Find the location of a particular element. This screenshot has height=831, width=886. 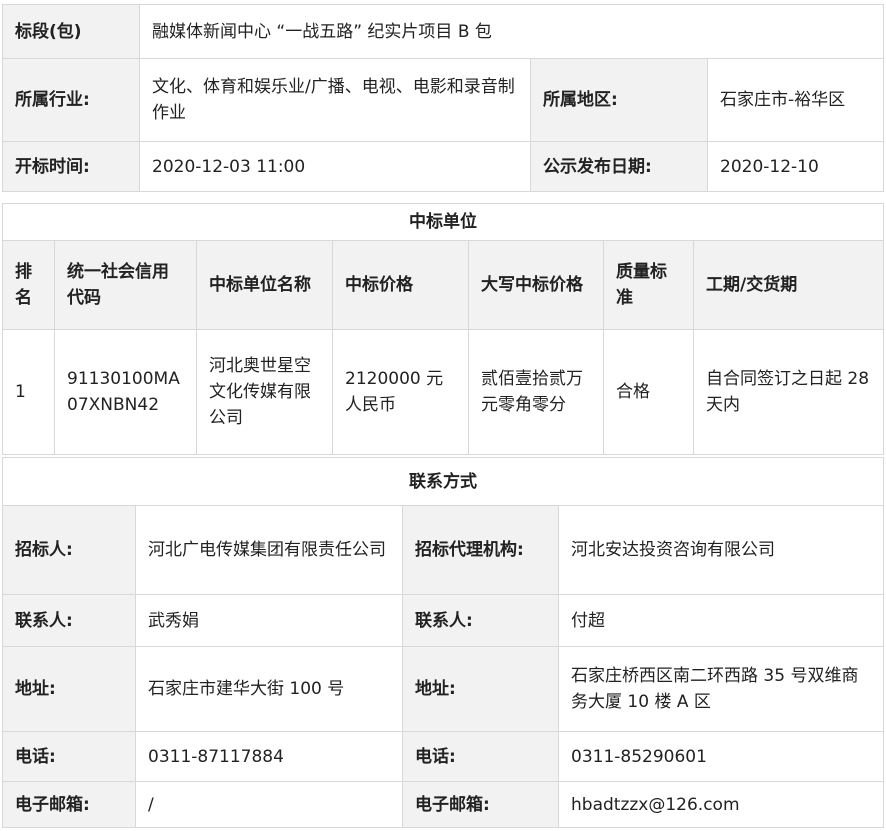

email-right: hbadtzzx@126.com is located at coordinates (721, 804).